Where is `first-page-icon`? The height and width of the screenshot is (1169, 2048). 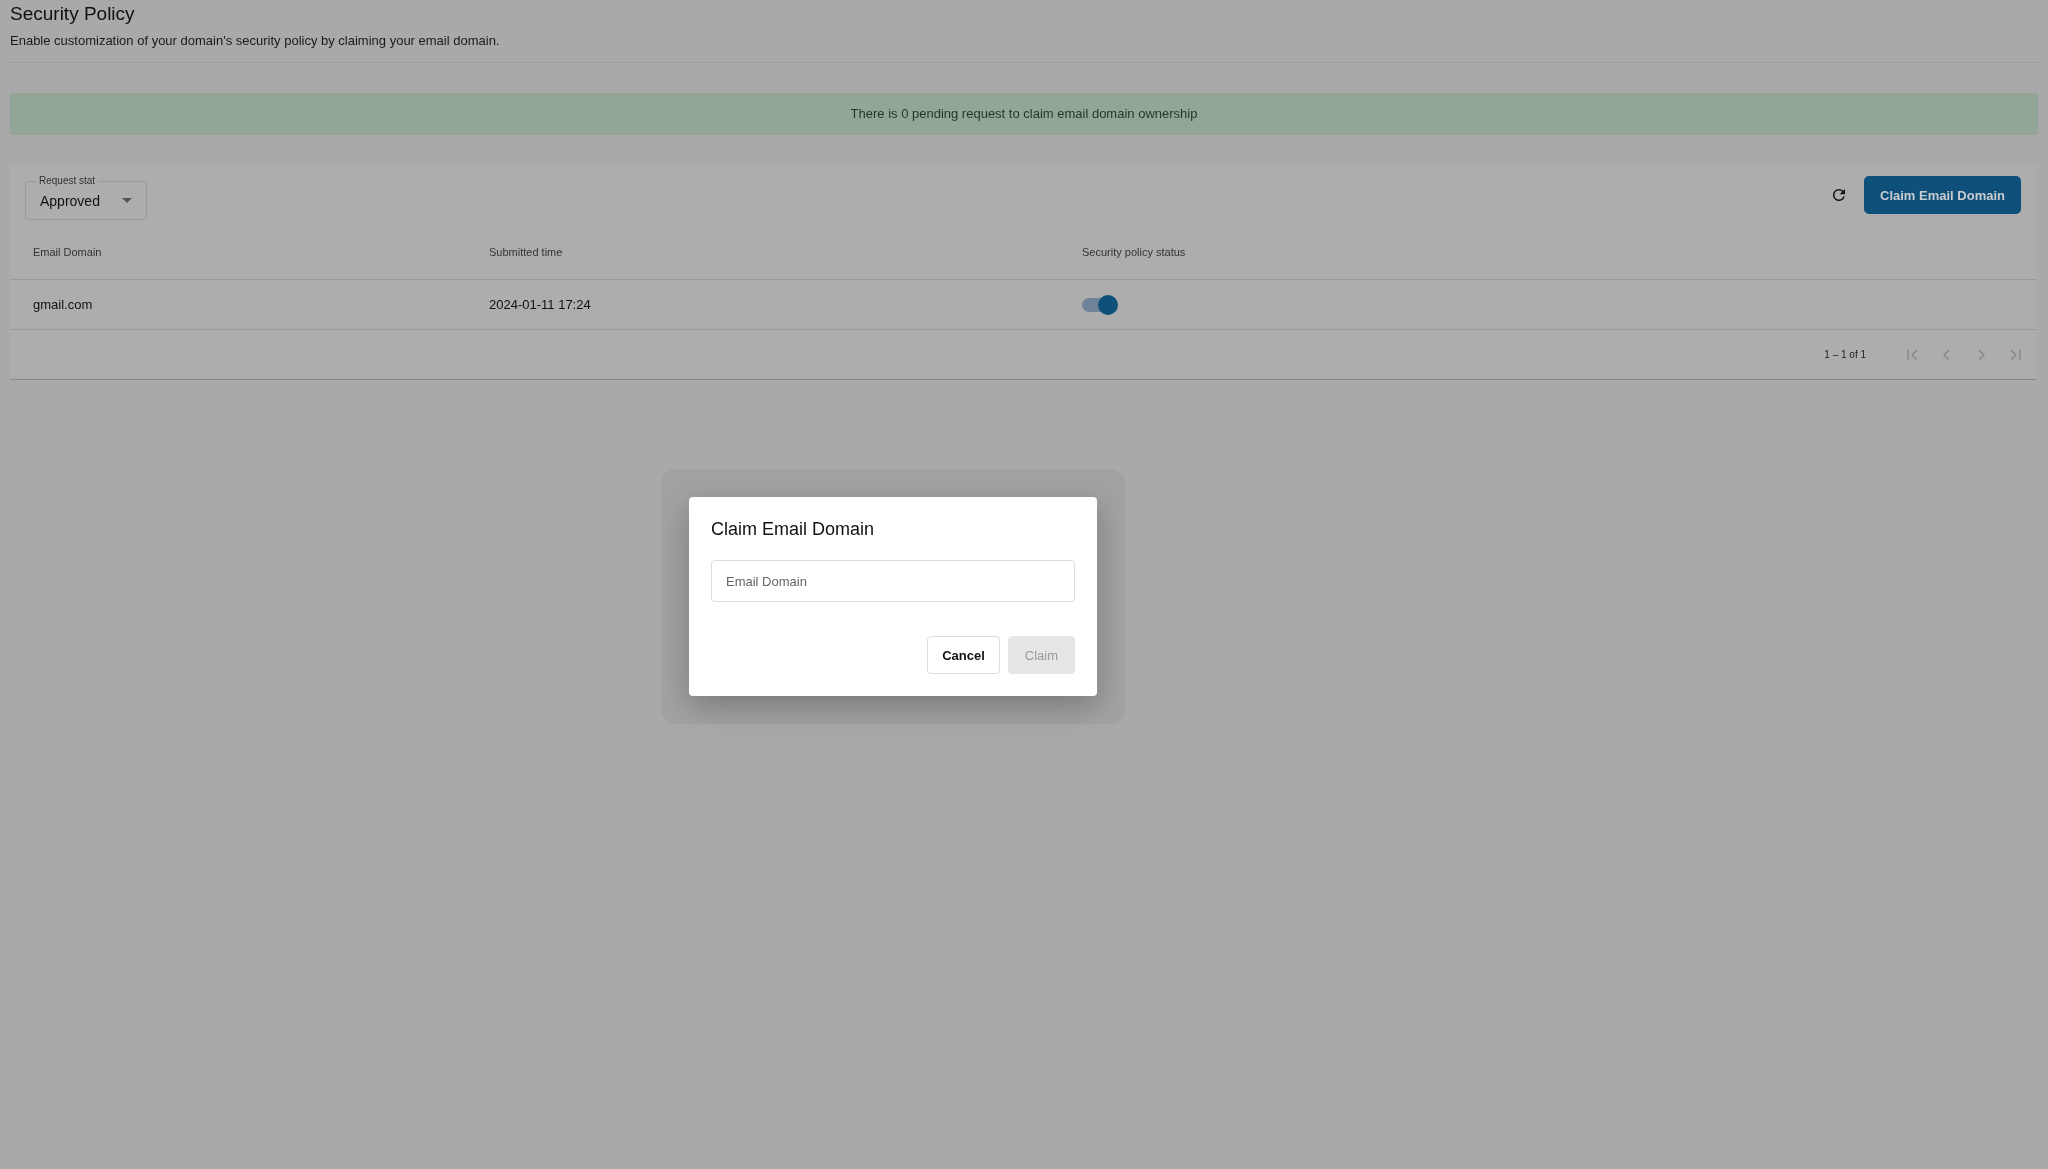
first-page-icon is located at coordinates (1913, 354).